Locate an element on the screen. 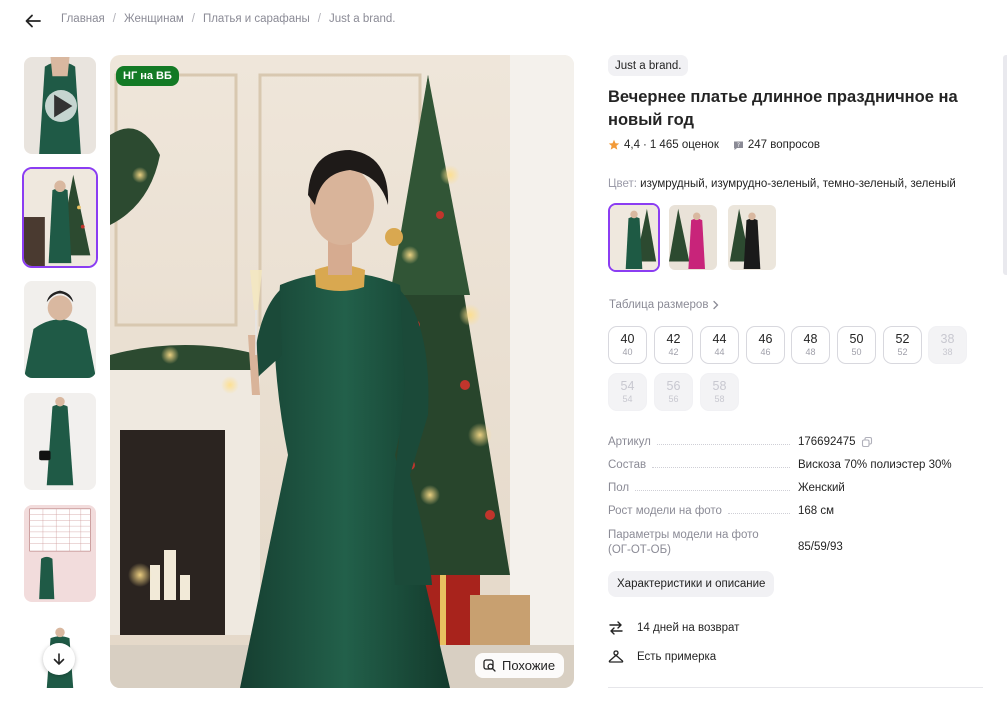  characteristics-button: Характеристики и описание is located at coordinates (691, 584).